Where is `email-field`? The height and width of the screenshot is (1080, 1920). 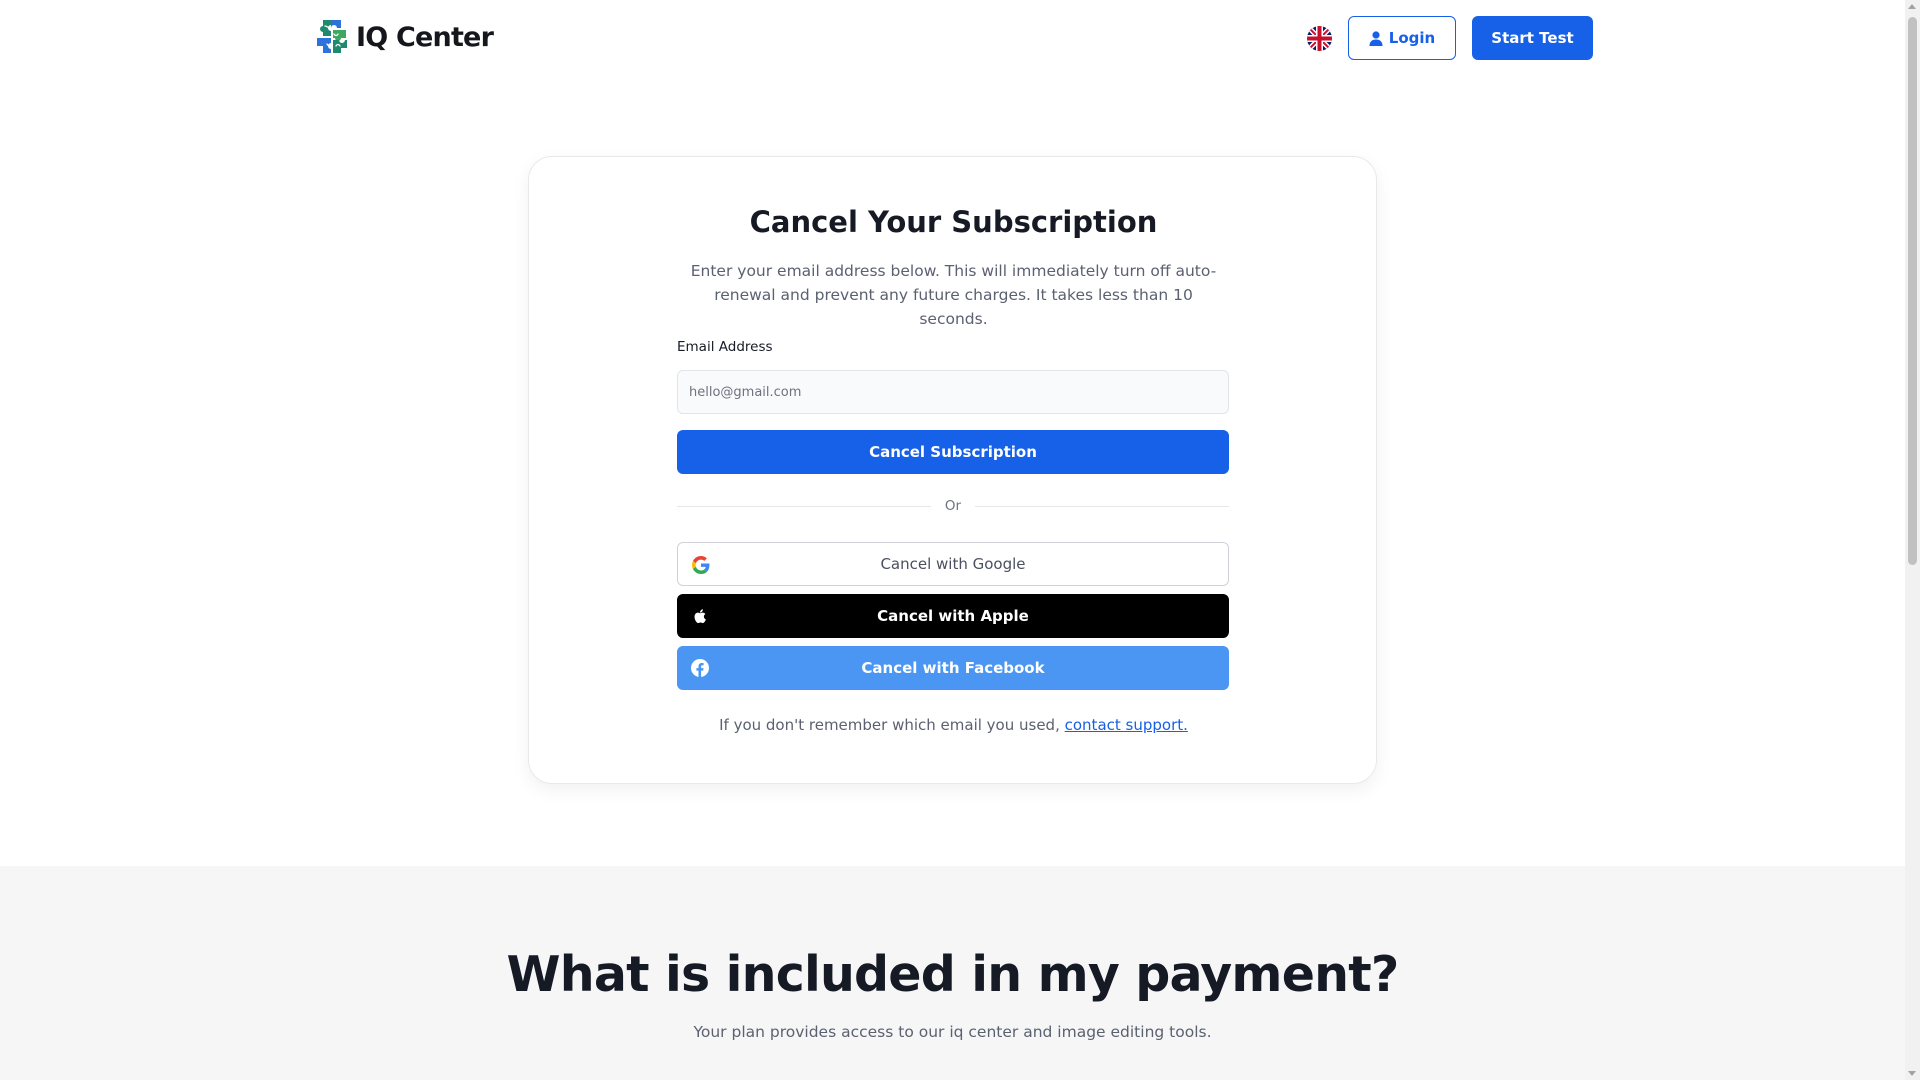
email-field is located at coordinates (953, 392).